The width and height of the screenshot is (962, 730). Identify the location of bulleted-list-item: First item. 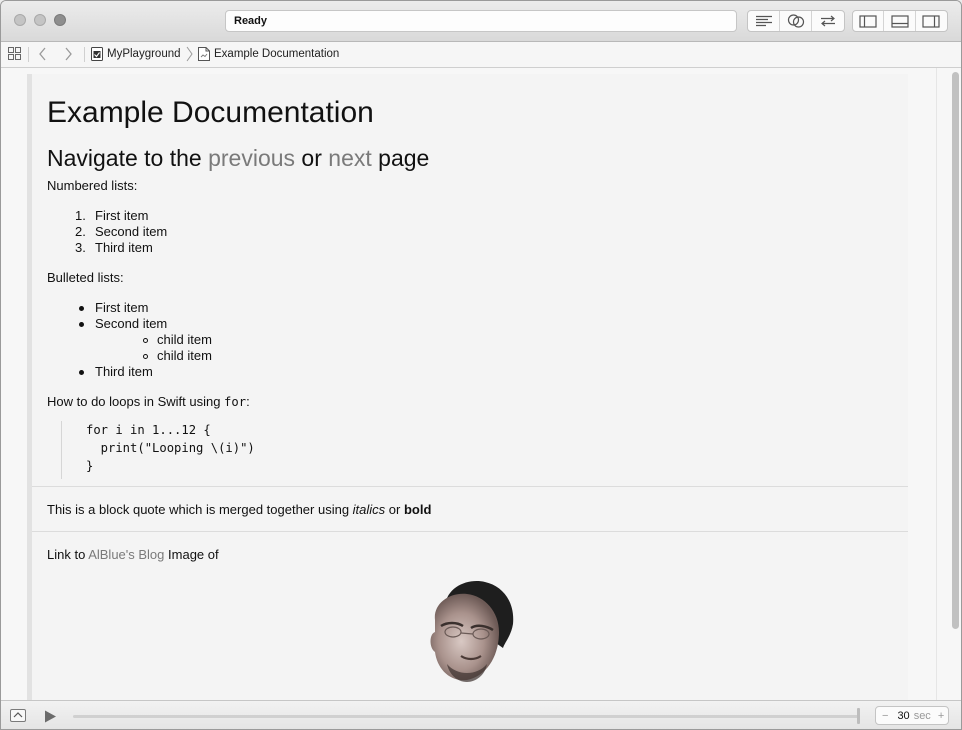
(122, 307).